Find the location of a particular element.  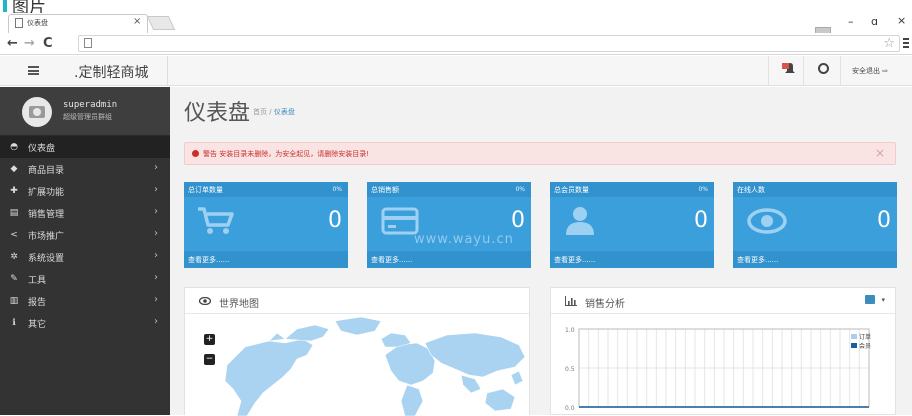

close-window-button: × is located at coordinates (901, 20).